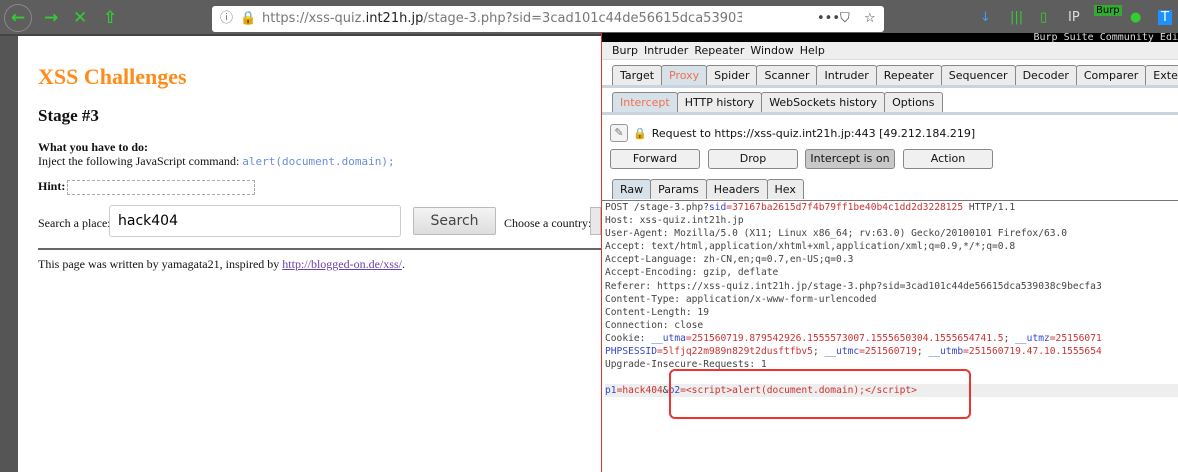 The image size is (1178, 472). What do you see at coordinates (674, 221) in the screenshot?
I see `request-text: Host: xss-quiz.int21h.jp` at bounding box center [674, 221].